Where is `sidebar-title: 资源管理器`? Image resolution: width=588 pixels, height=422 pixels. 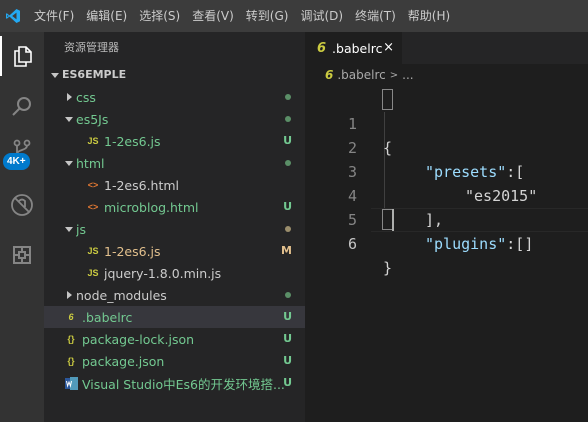 sidebar-title: 资源管理器 is located at coordinates (91, 47).